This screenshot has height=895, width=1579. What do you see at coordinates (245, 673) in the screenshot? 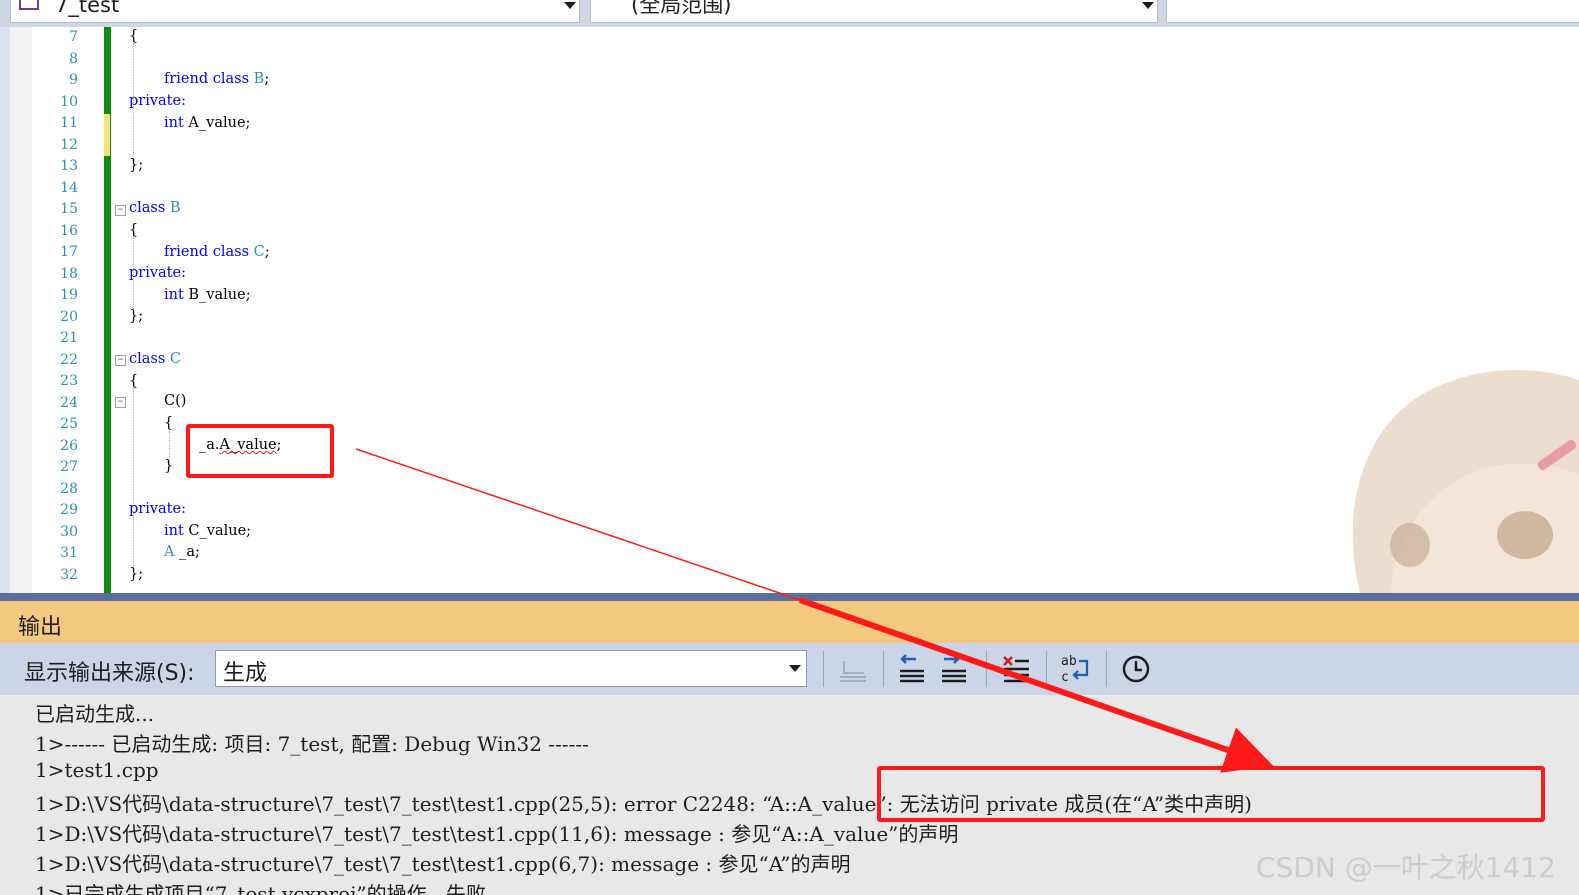
I see `output-source-value: 生成` at bounding box center [245, 673].